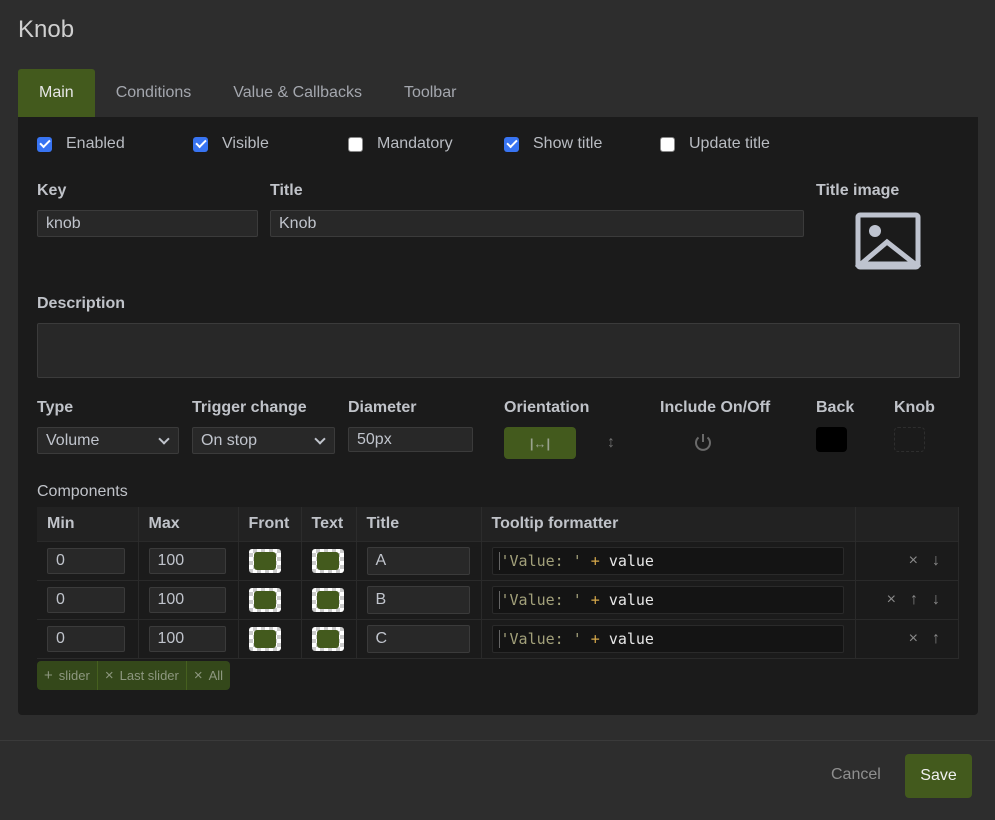 This screenshot has height=820, width=995. I want to click on col-front: Front, so click(270, 524).